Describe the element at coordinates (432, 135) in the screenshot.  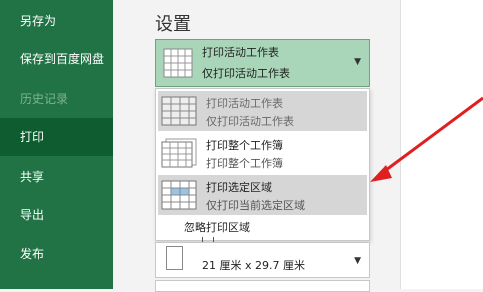
I see `arrow-shaft` at that location.